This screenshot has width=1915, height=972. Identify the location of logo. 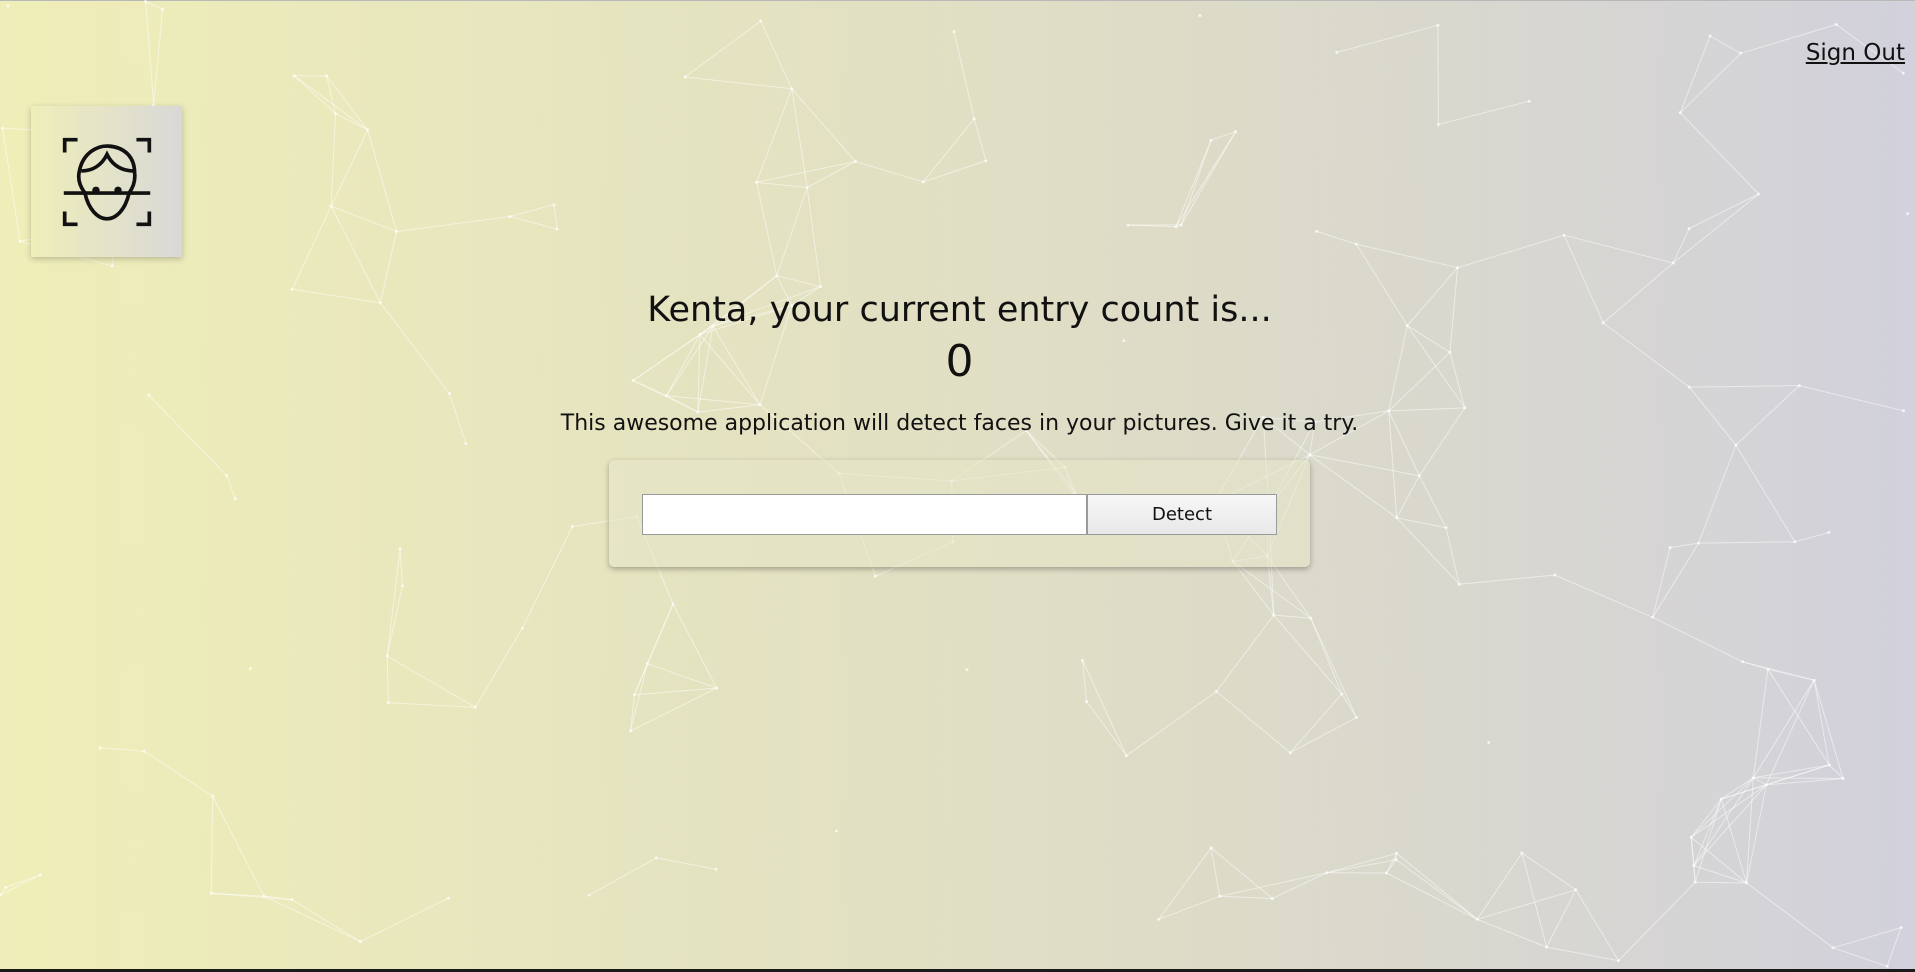
(106, 181).